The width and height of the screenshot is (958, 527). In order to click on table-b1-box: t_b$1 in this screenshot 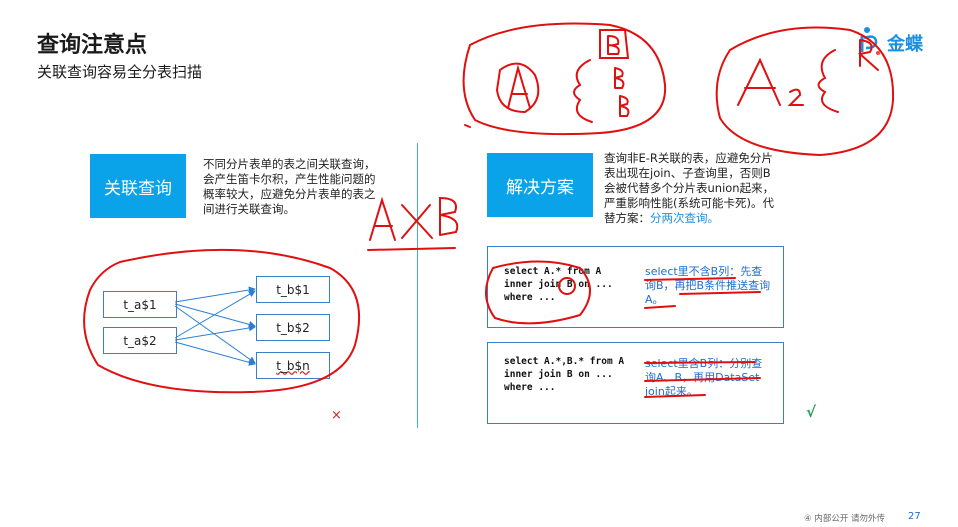, I will do `click(293, 289)`.